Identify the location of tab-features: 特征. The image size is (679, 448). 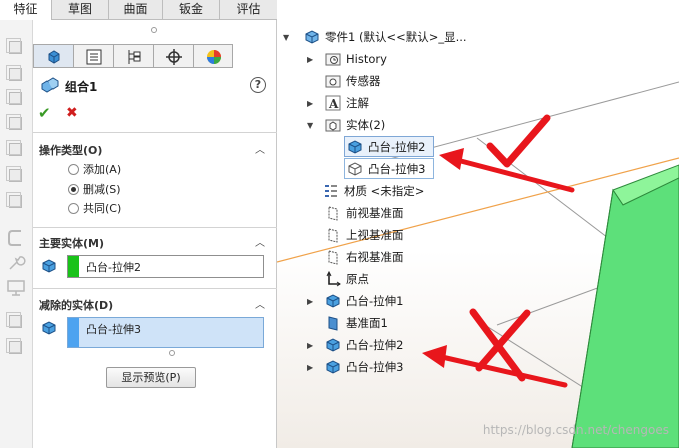
(26, 10).